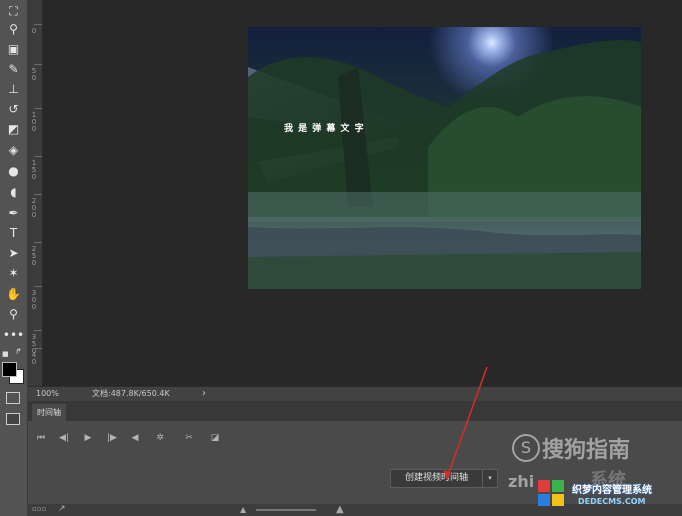 This screenshot has width=682, height=516. Describe the element at coordinates (13, 192) in the screenshot. I see `dodge-icon: ◖` at that location.